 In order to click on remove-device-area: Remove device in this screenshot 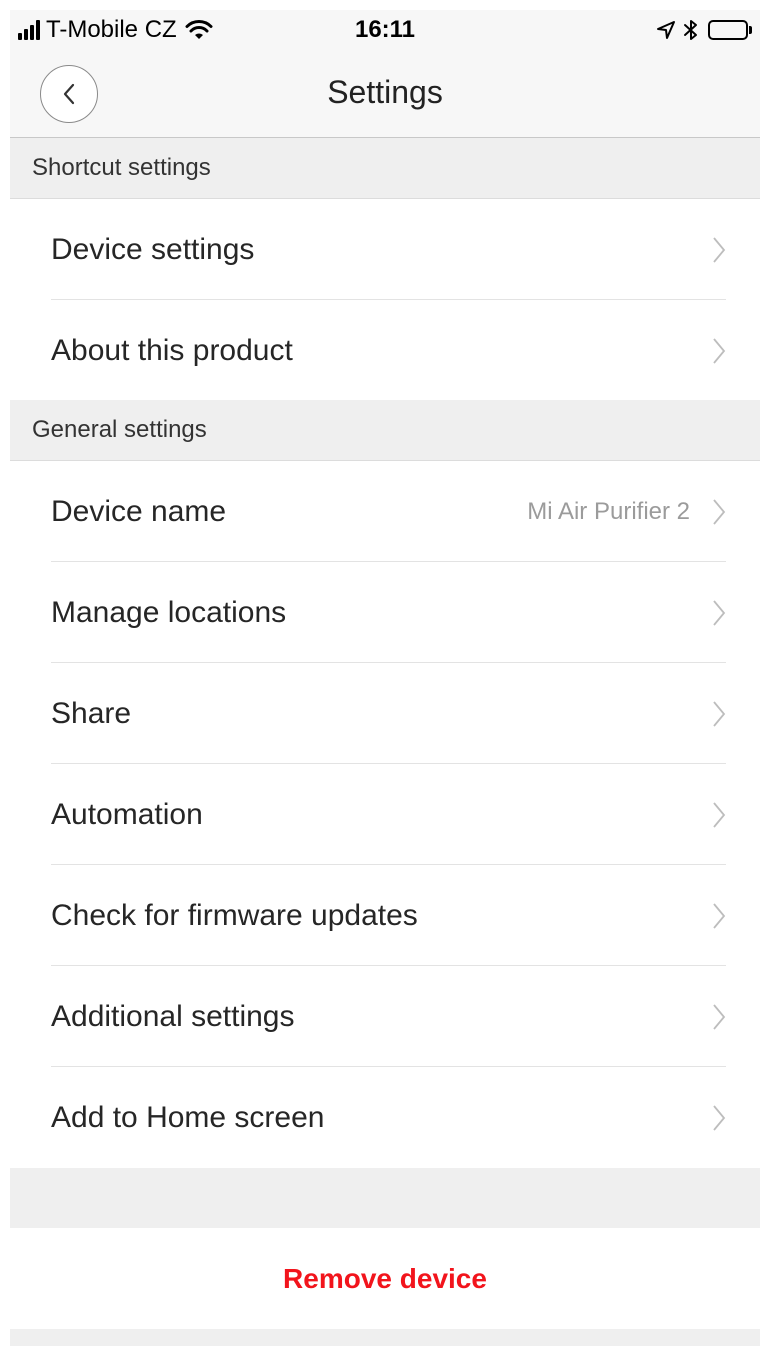, I will do `click(385, 1278)`.